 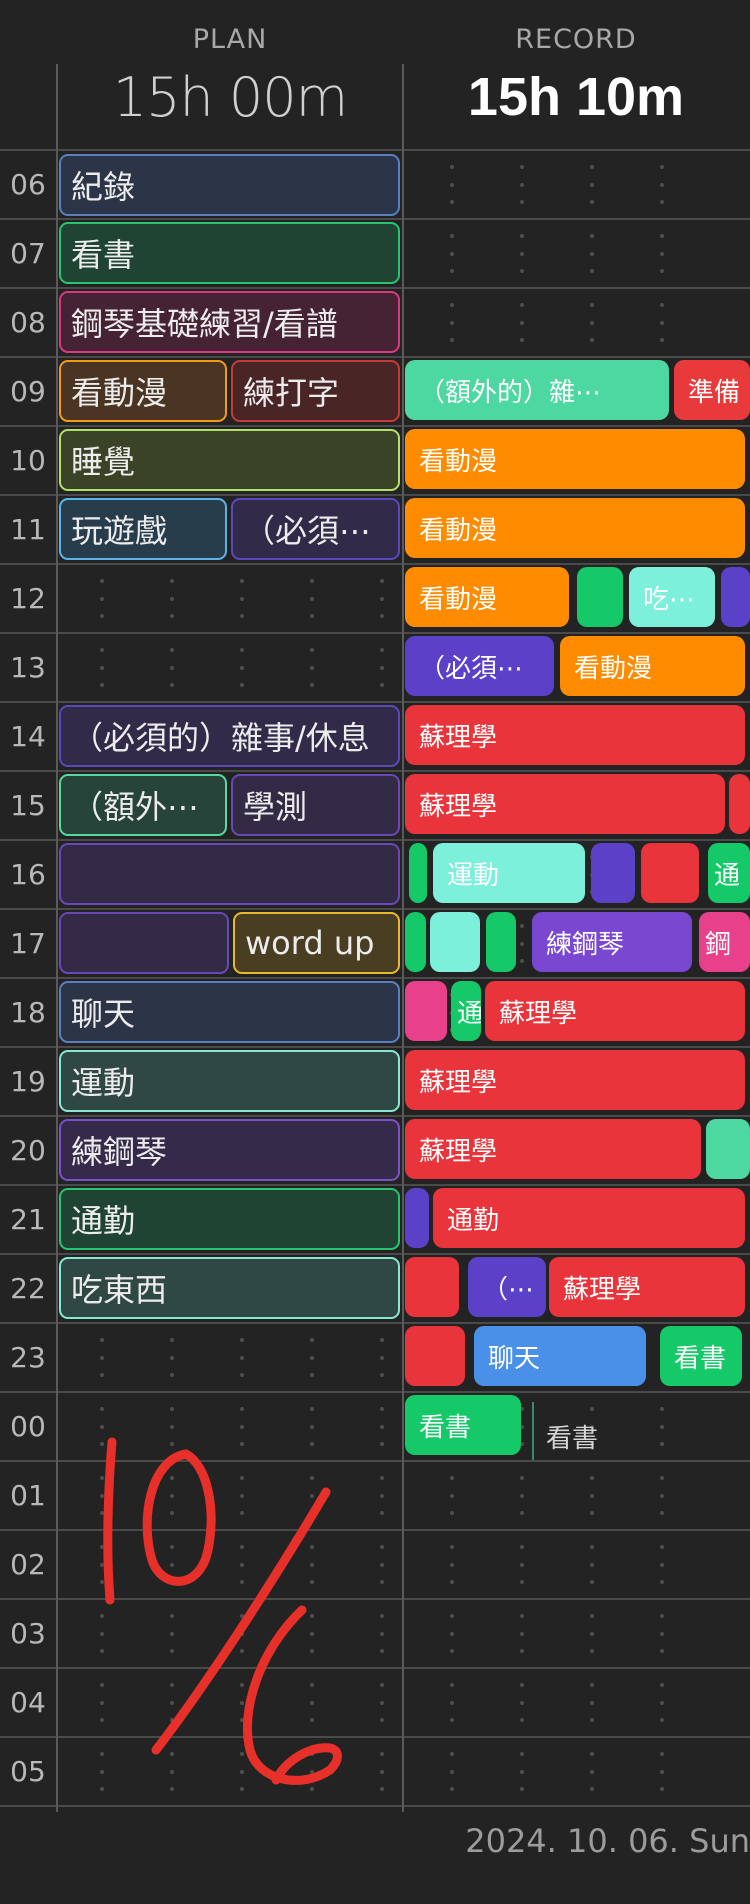 What do you see at coordinates (28, 1219) in the screenshot?
I see `hour-label: 21` at bounding box center [28, 1219].